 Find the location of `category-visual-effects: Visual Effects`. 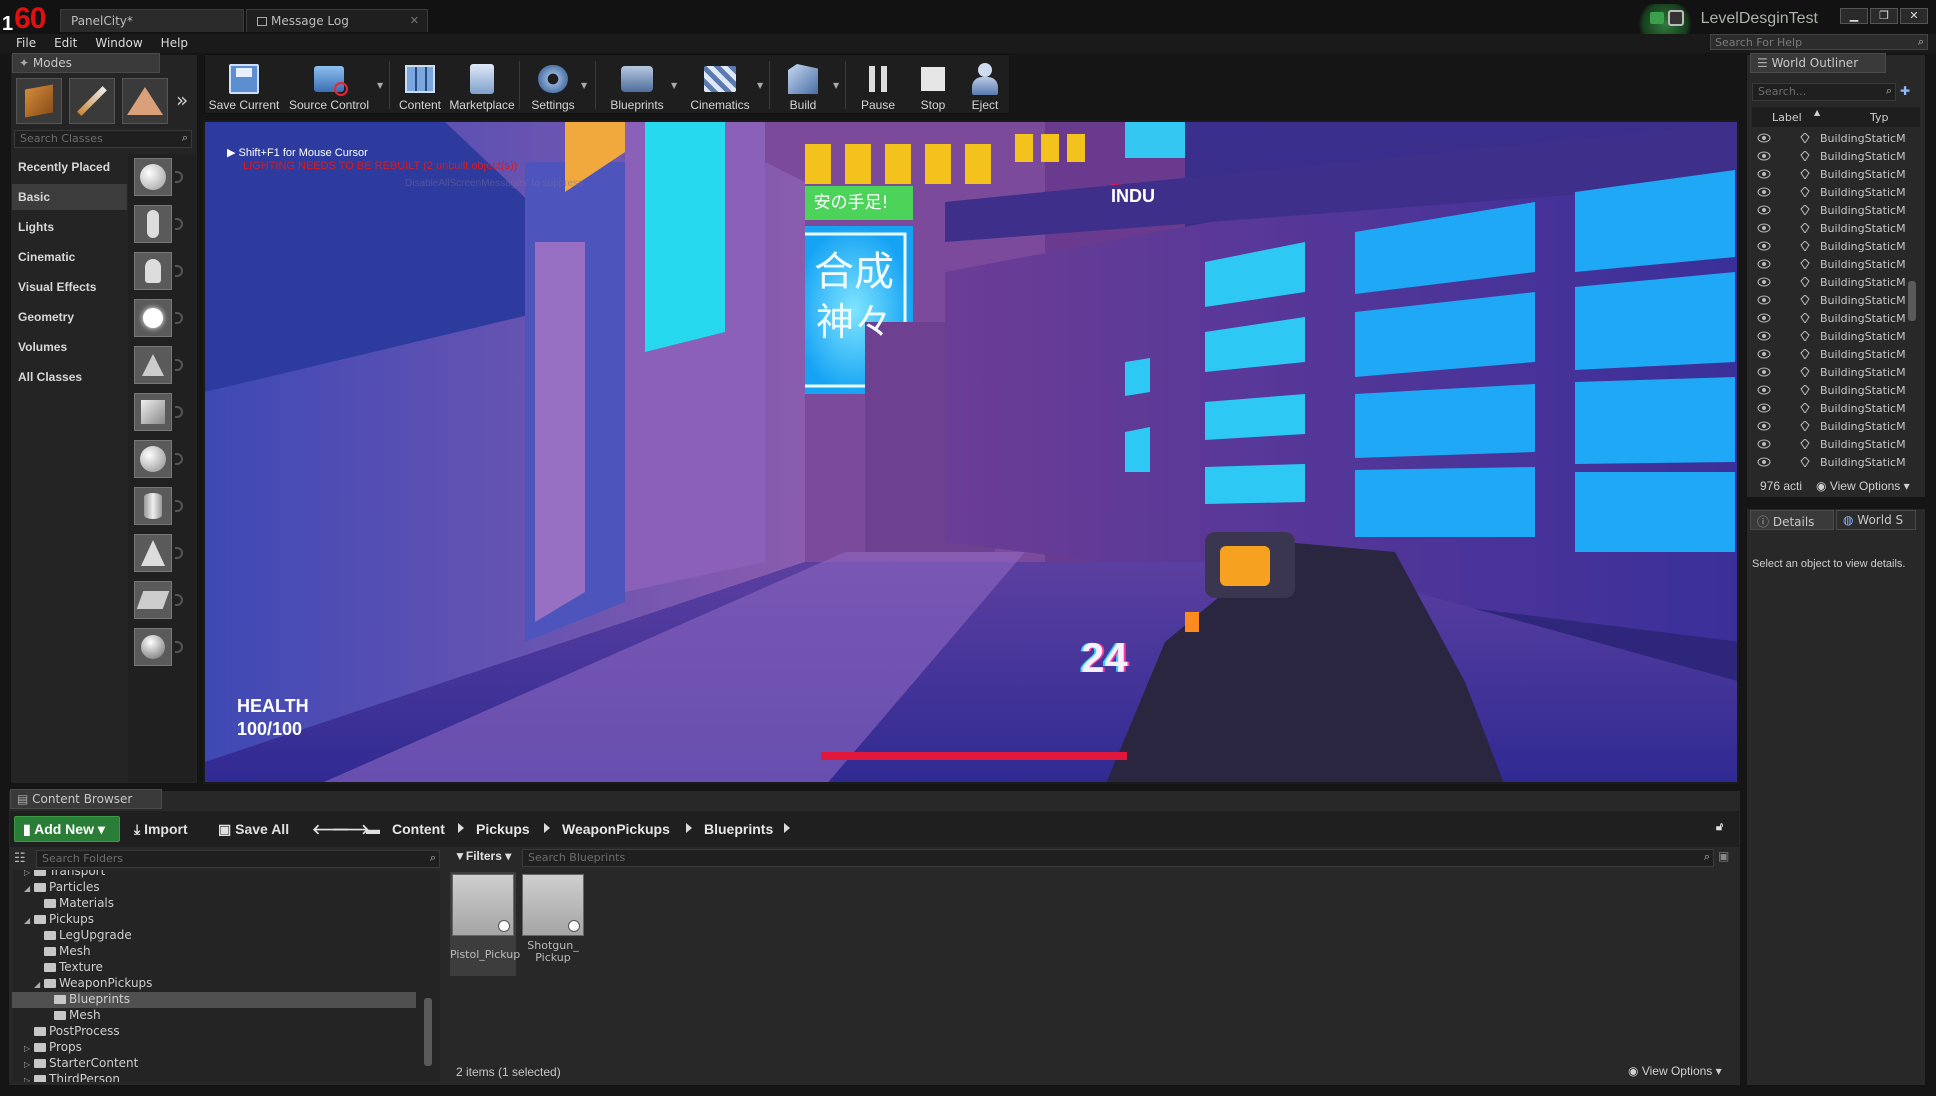

category-visual-effects: Visual Effects is located at coordinates (69, 287).